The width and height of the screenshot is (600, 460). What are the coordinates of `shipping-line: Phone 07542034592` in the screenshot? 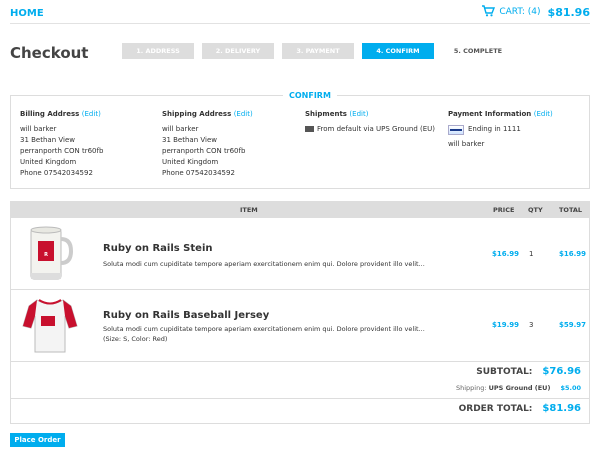 It's located at (198, 173).